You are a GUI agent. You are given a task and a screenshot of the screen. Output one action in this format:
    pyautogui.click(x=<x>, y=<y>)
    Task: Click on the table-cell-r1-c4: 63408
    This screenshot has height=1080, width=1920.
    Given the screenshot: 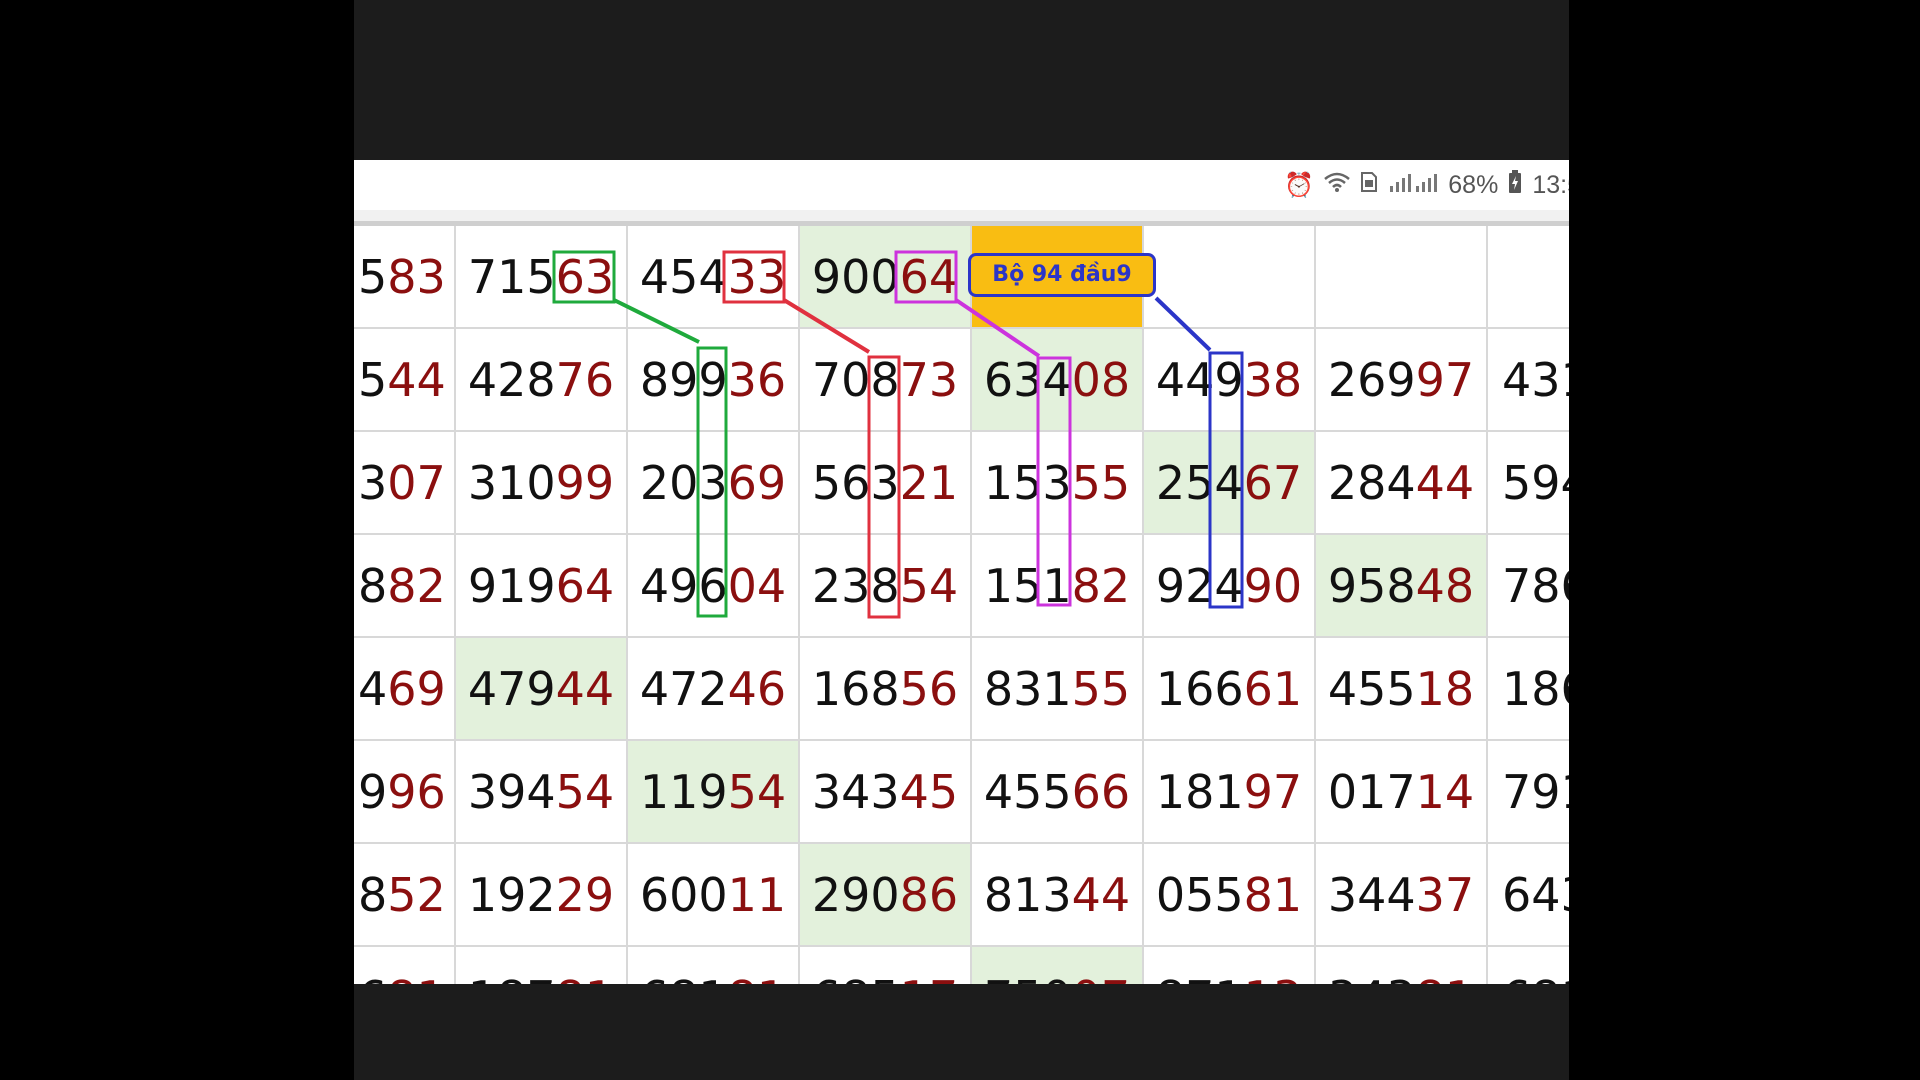 What is the action you would take?
    pyautogui.click(x=1058, y=380)
    